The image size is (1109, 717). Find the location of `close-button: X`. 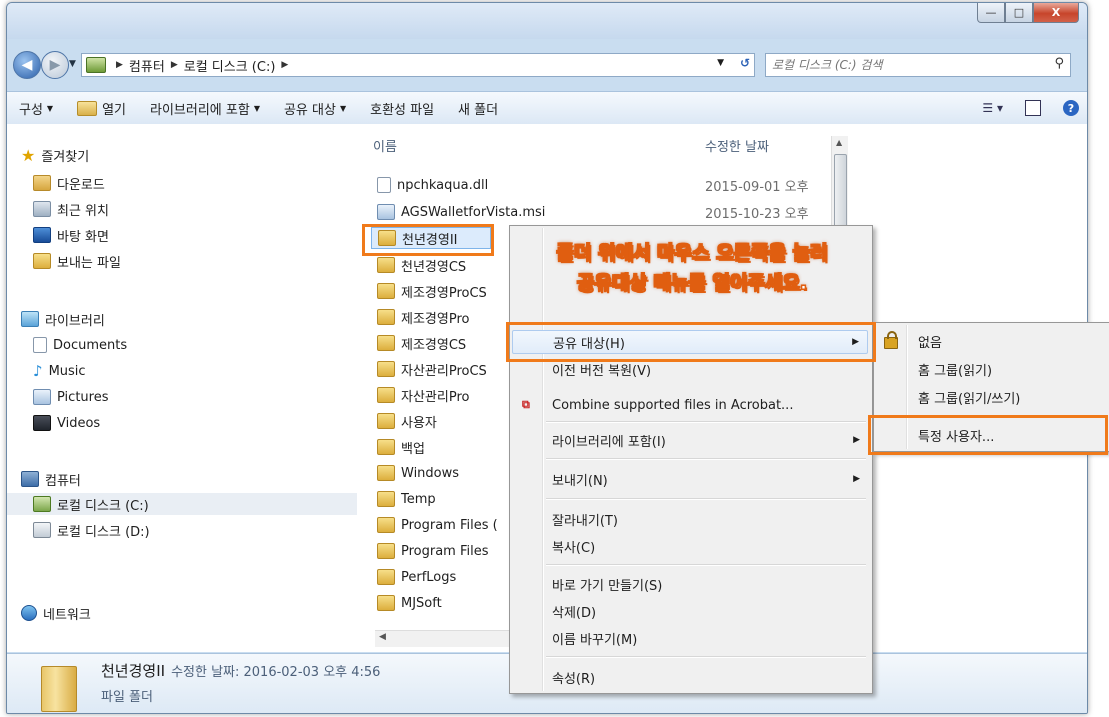

close-button: X is located at coordinates (1056, 13).